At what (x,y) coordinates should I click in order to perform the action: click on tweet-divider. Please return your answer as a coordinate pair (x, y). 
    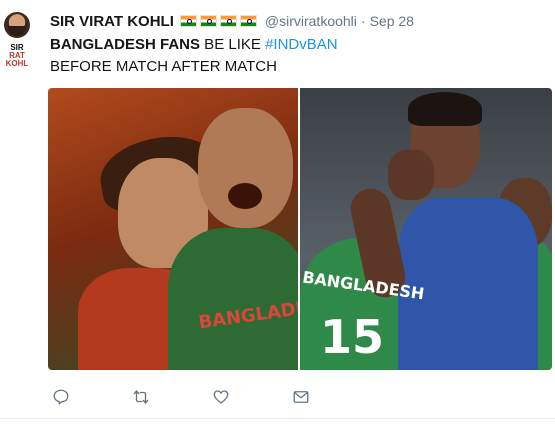
    Looking at the image, I should click on (277, 418).